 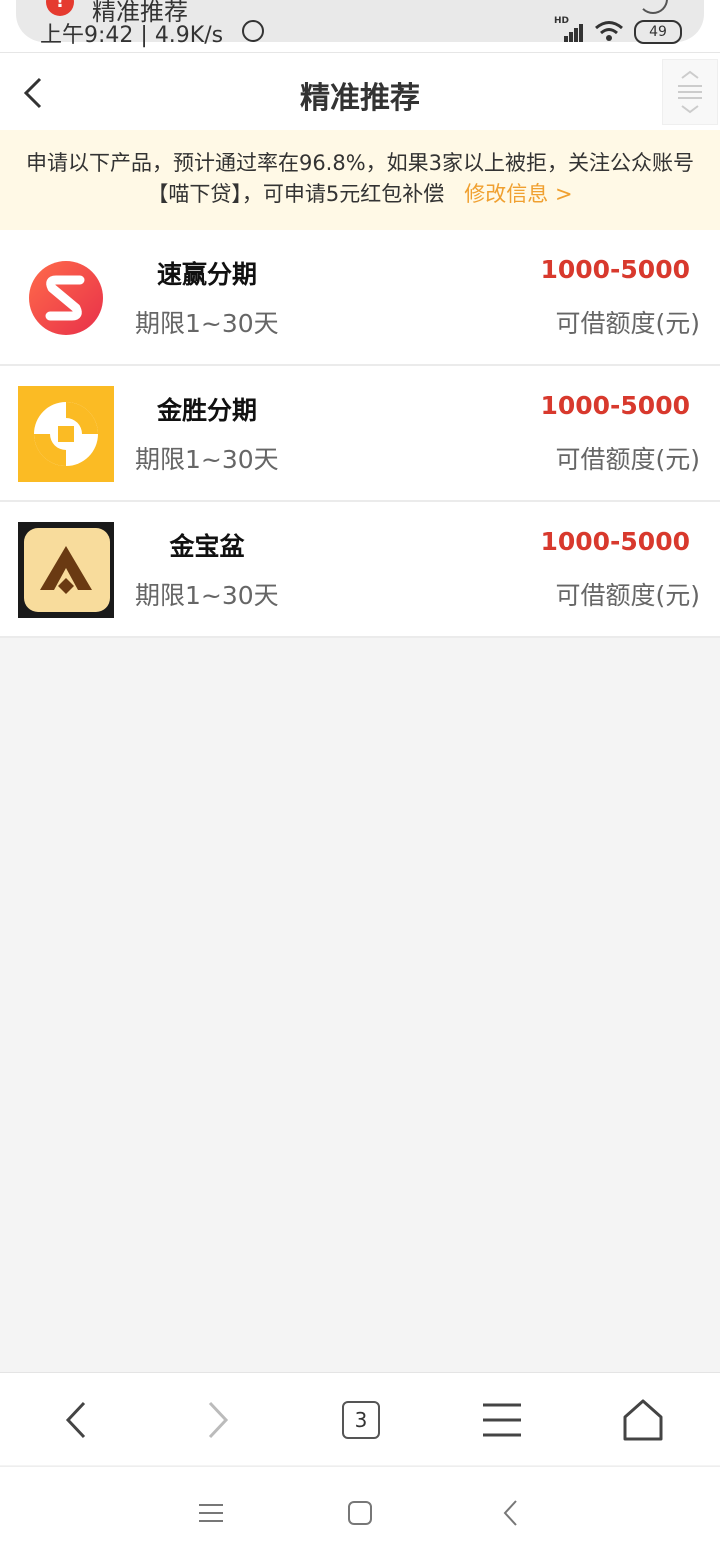 What do you see at coordinates (77, 1420) in the screenshot?
I see `browser-back-icon` at bounding box center [77, 1420].